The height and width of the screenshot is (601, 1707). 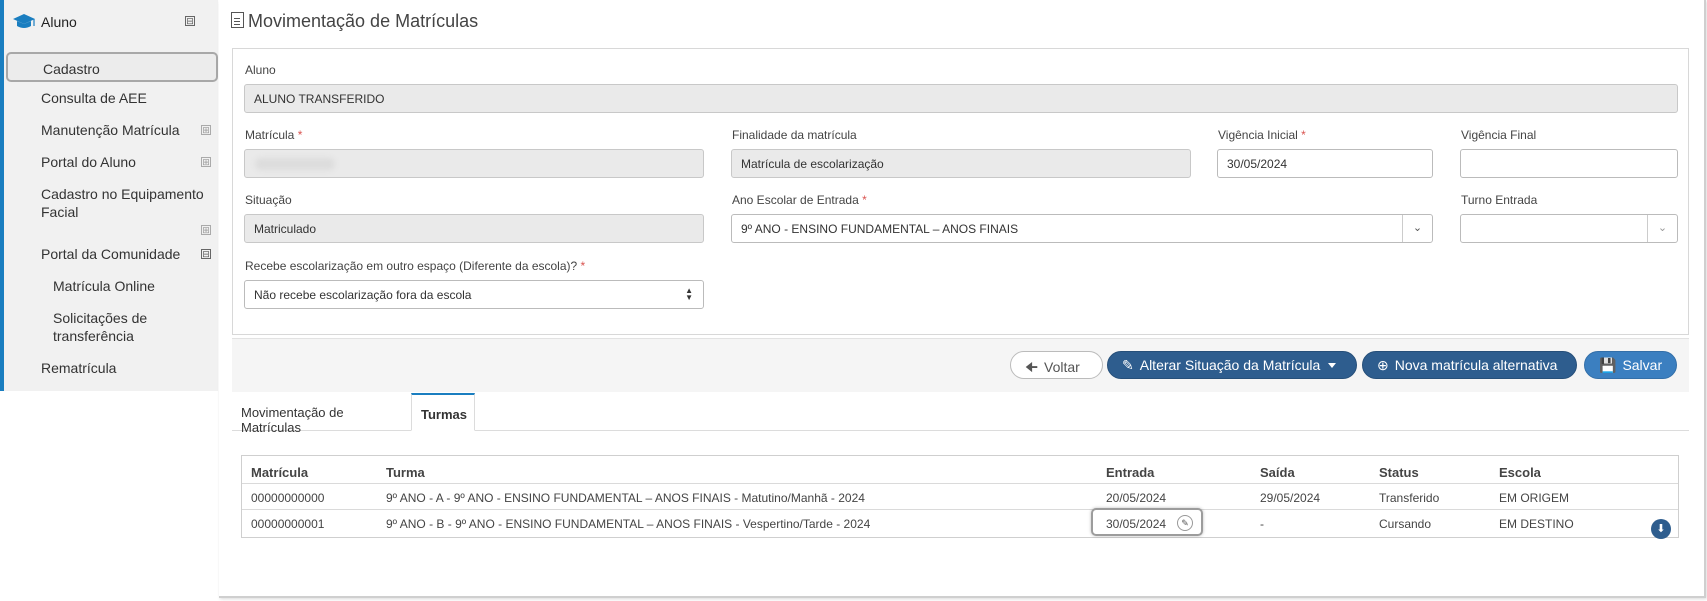 I want to click on column-header: Saída, so click(x=1277, y=472).